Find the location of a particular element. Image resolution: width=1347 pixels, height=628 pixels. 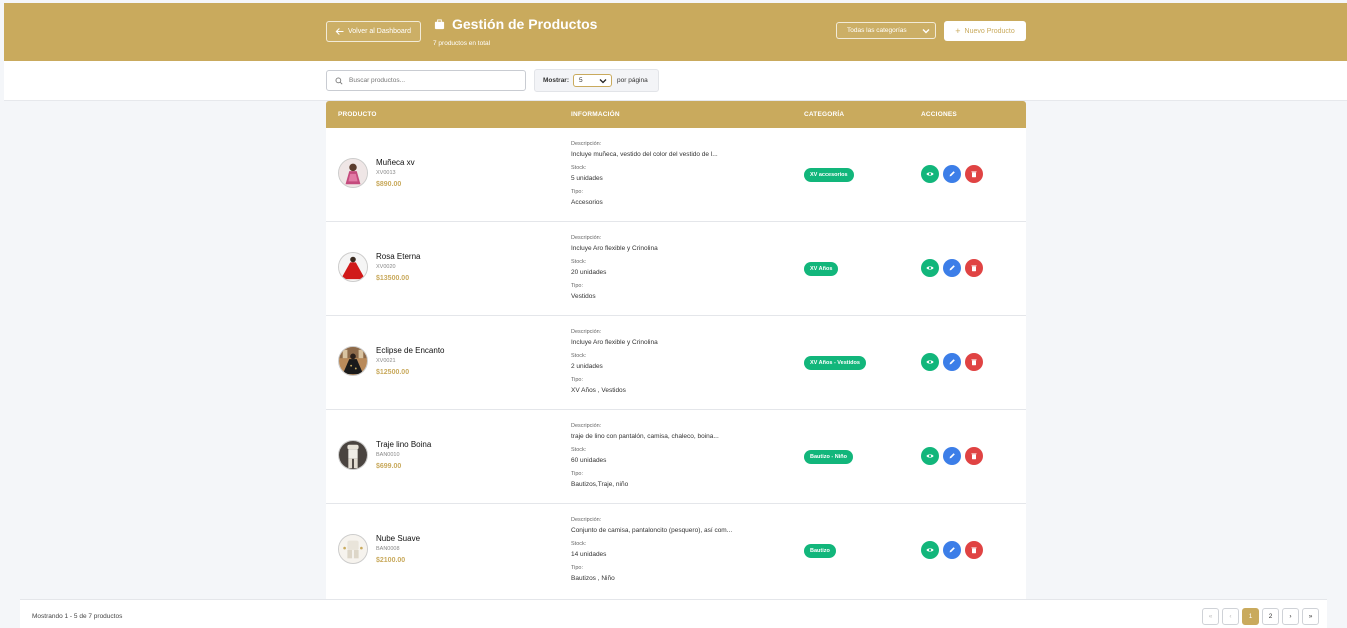

page-size-control: Mostrar: 5 por página is located at coordinates (596, 80).